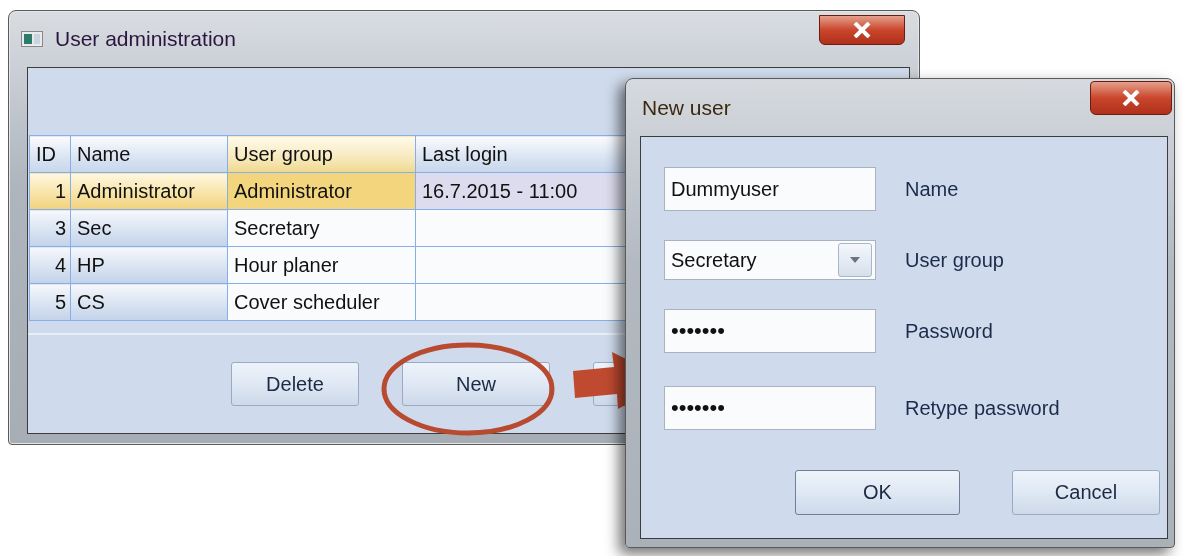  Describe the element at coordinates (686, 107) in the screenshot. I see `dialog-title: New user` at that location.